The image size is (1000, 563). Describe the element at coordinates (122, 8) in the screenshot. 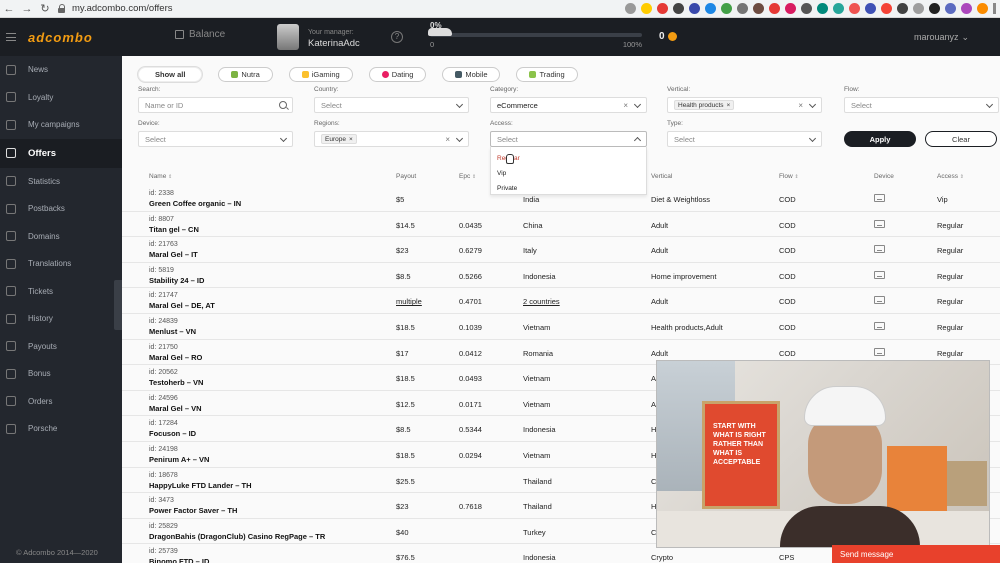

I see `address-bar: my.adcombo.com/offers` at that location.